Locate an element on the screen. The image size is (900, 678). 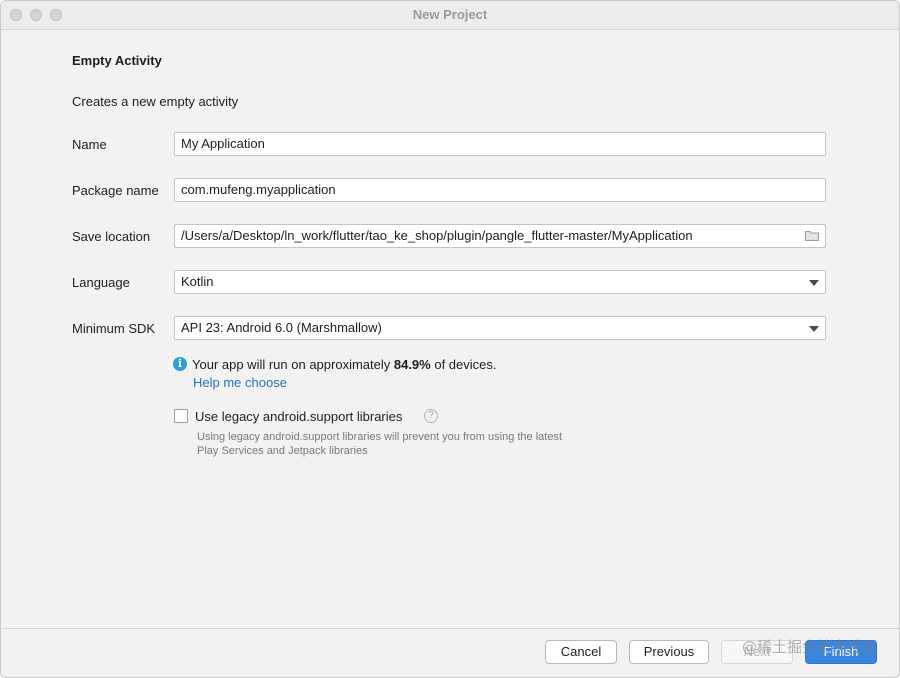
legacy-support-label: Use legacy android.support libraries is located at coordinates (298, 416).